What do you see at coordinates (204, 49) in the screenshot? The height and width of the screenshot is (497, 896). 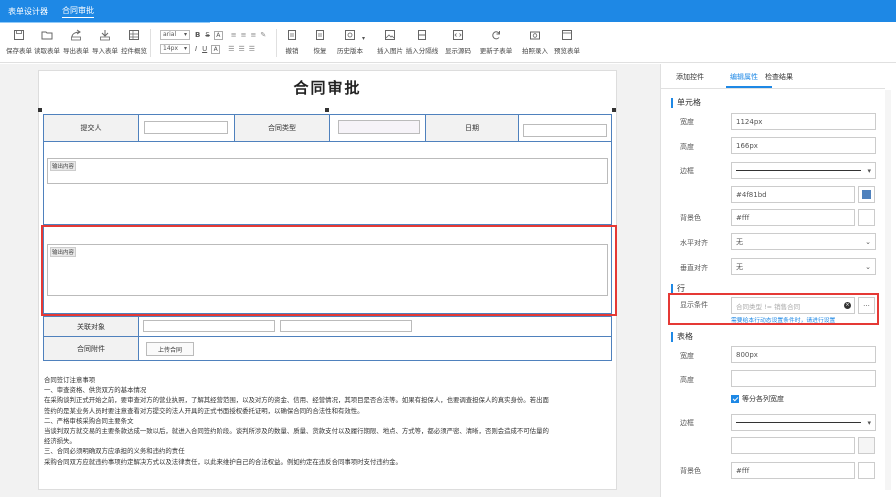 I see `underline-button: U` at bounding box center [204, 49].